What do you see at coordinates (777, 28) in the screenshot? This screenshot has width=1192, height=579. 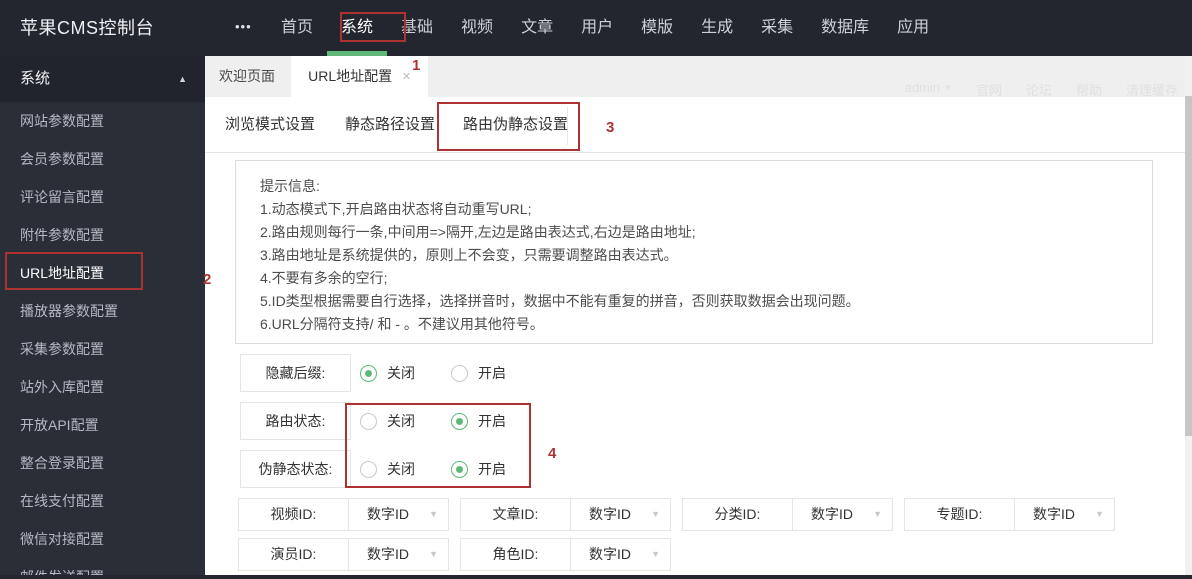 I see `topbar-nav-item: 采集` at bounding box center [777, 28].